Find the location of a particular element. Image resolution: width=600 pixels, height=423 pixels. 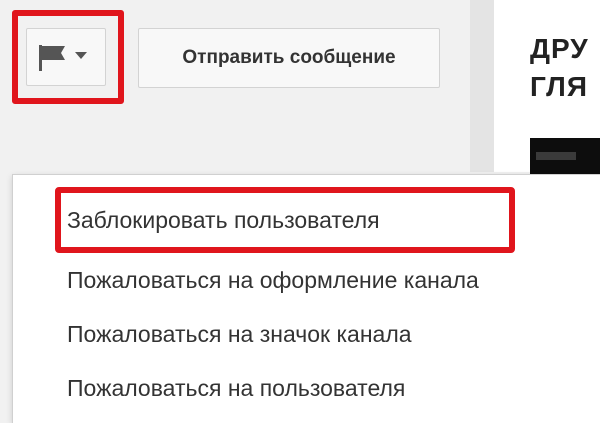

video-thumbnail is located at coordinates (565, 158).